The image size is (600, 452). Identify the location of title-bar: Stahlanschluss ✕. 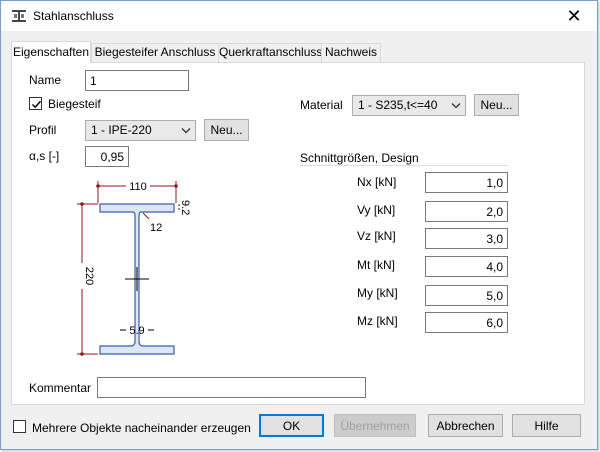
(299, 16).